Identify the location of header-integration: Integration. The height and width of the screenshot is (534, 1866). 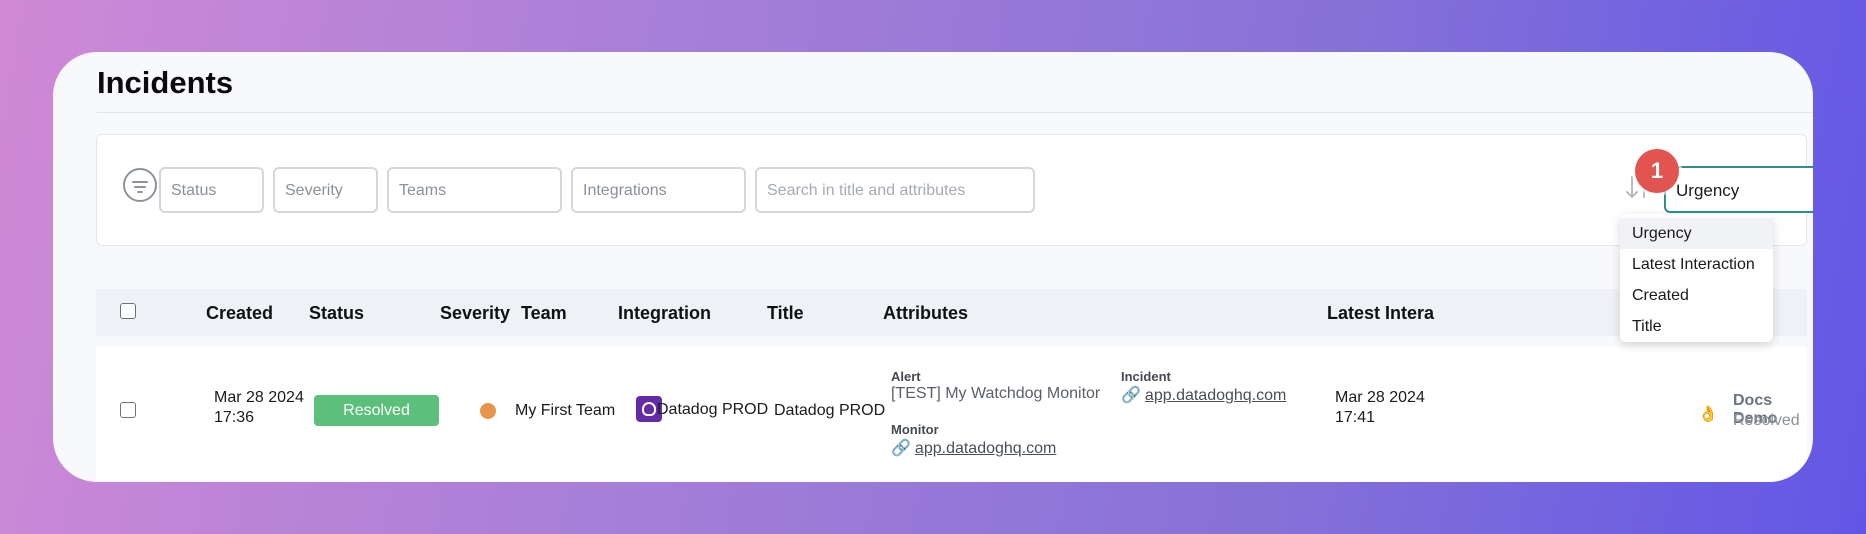
(664, 313).